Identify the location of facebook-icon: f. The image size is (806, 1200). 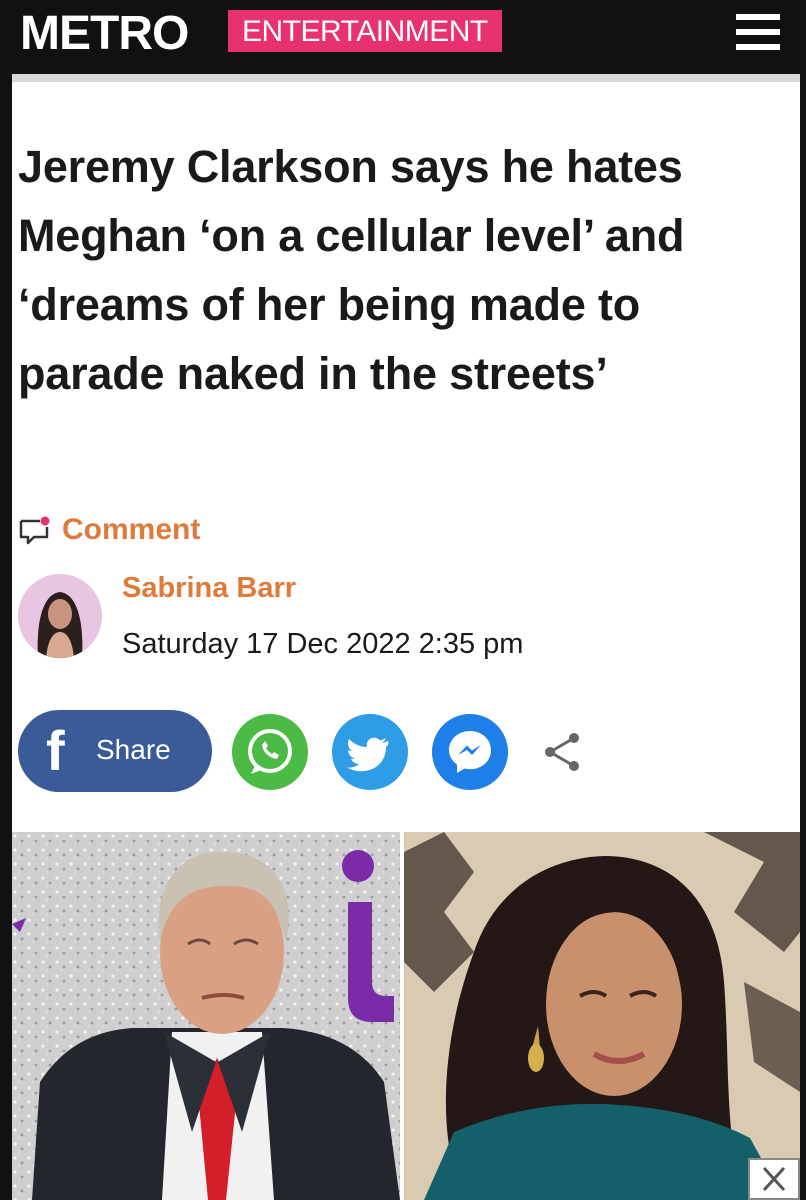
(55, 750).